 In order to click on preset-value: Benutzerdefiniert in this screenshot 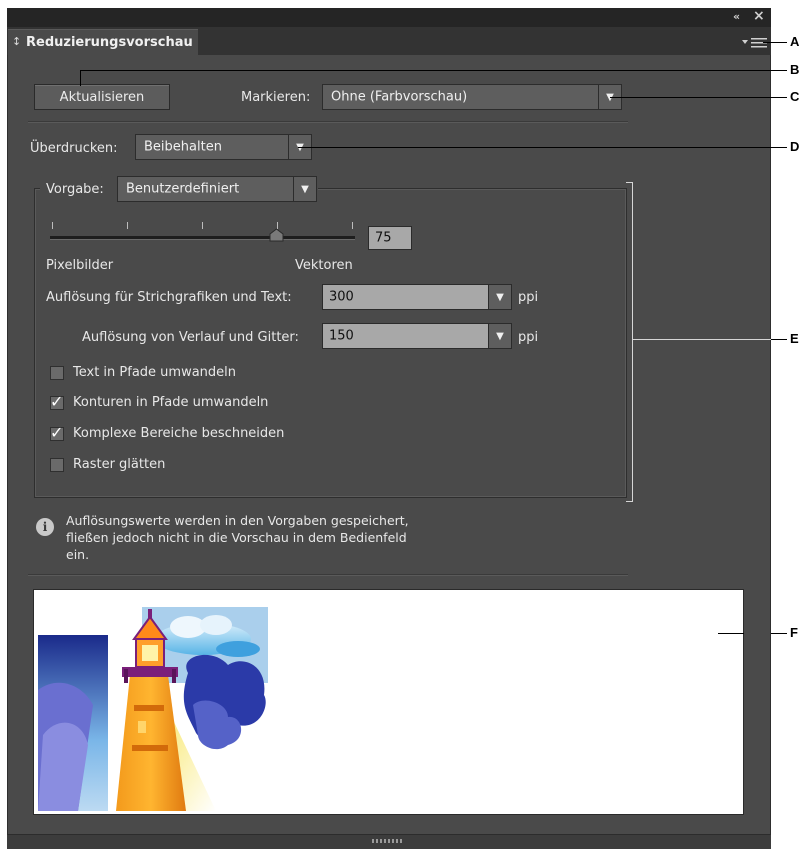, I will do `click(183, 189)`.